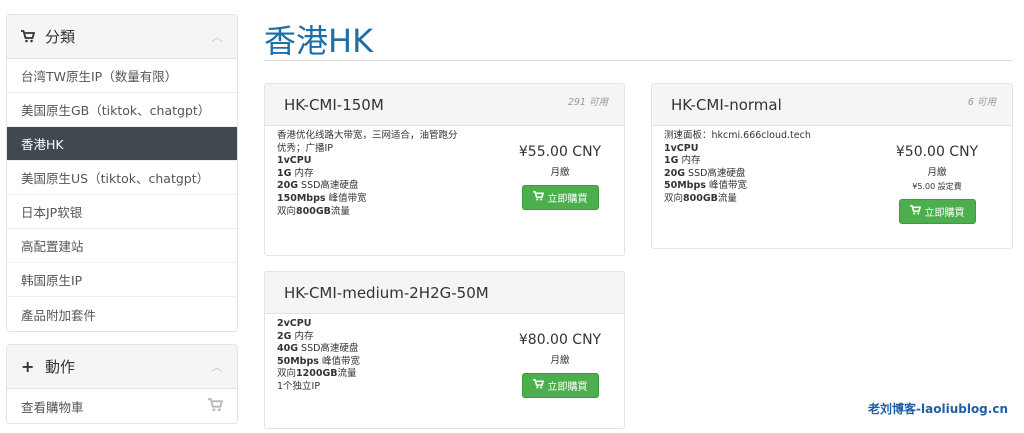 Image resolution: width=1024 pixels, height=433 pixels. What do you see at coordinates (726, 104) in the screenshot?
I see `product-name: HK-CMI-normal` at bounding box center [726, 104].